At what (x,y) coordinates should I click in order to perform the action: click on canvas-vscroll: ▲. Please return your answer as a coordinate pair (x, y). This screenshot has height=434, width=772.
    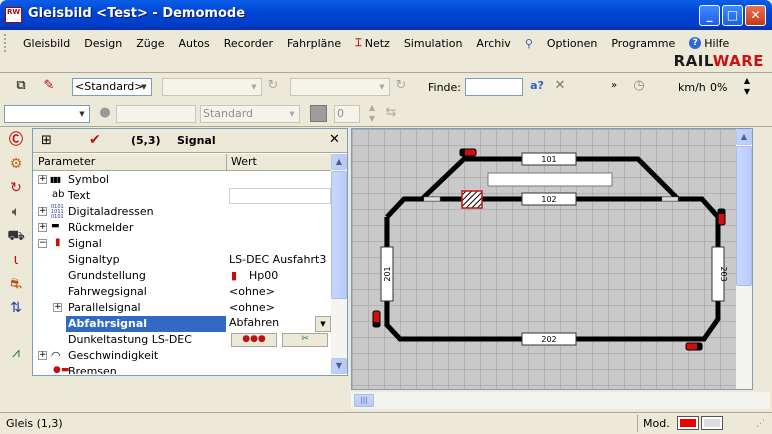
    Looking at the image, I should click on (744, 259).